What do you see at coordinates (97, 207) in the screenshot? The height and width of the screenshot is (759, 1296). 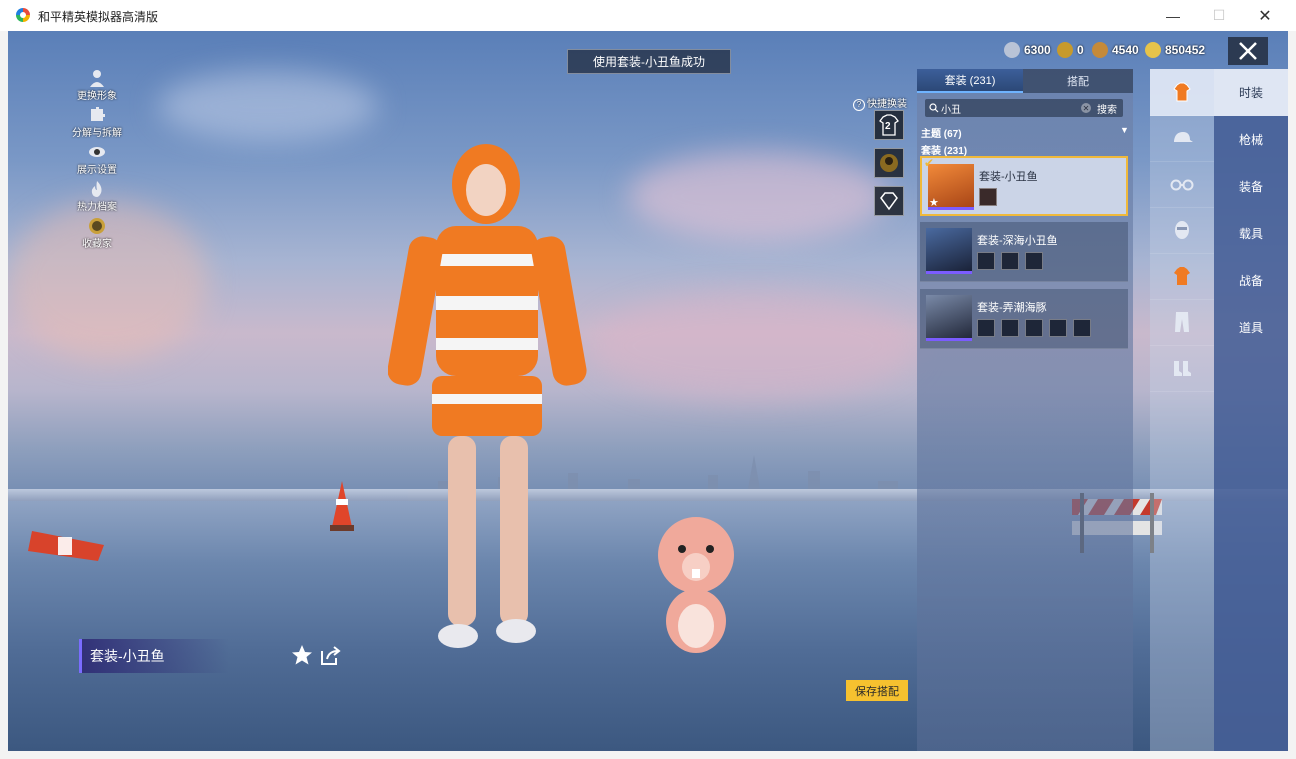 I see `menu-label: 热力档案` at bounding box center [97, 207].